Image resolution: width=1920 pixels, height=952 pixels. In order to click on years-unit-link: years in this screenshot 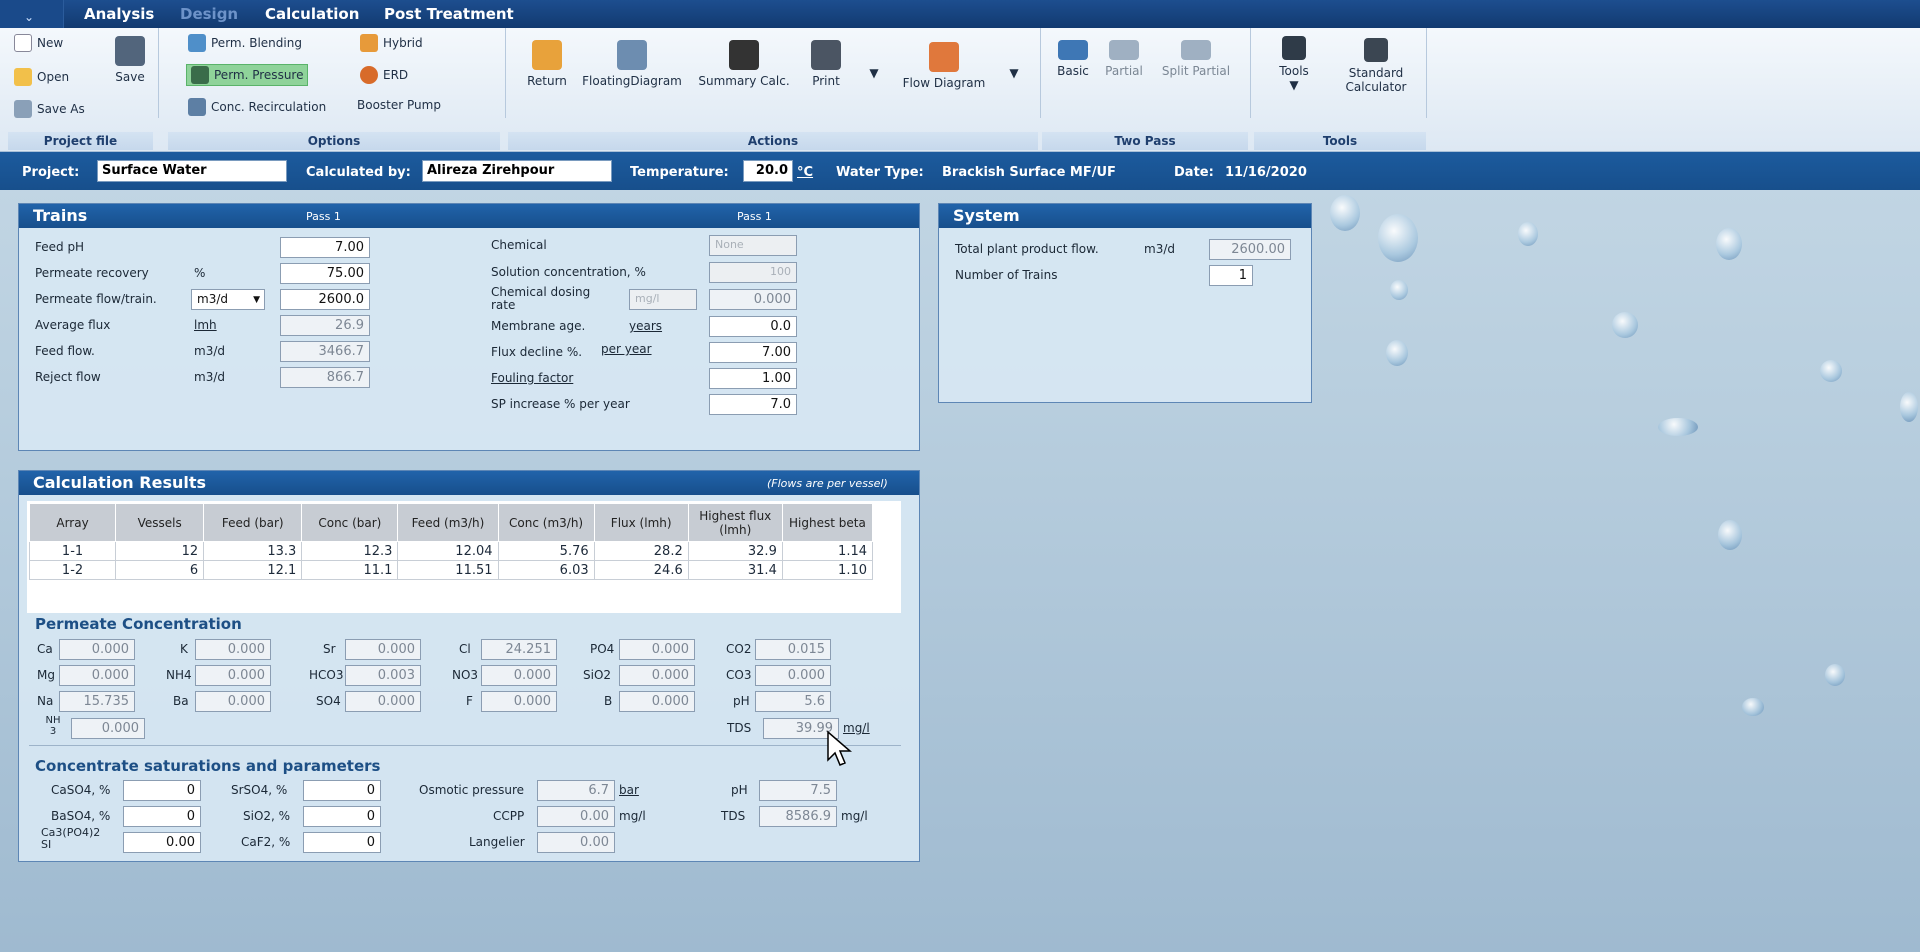, I will do `click(645, 326)`.